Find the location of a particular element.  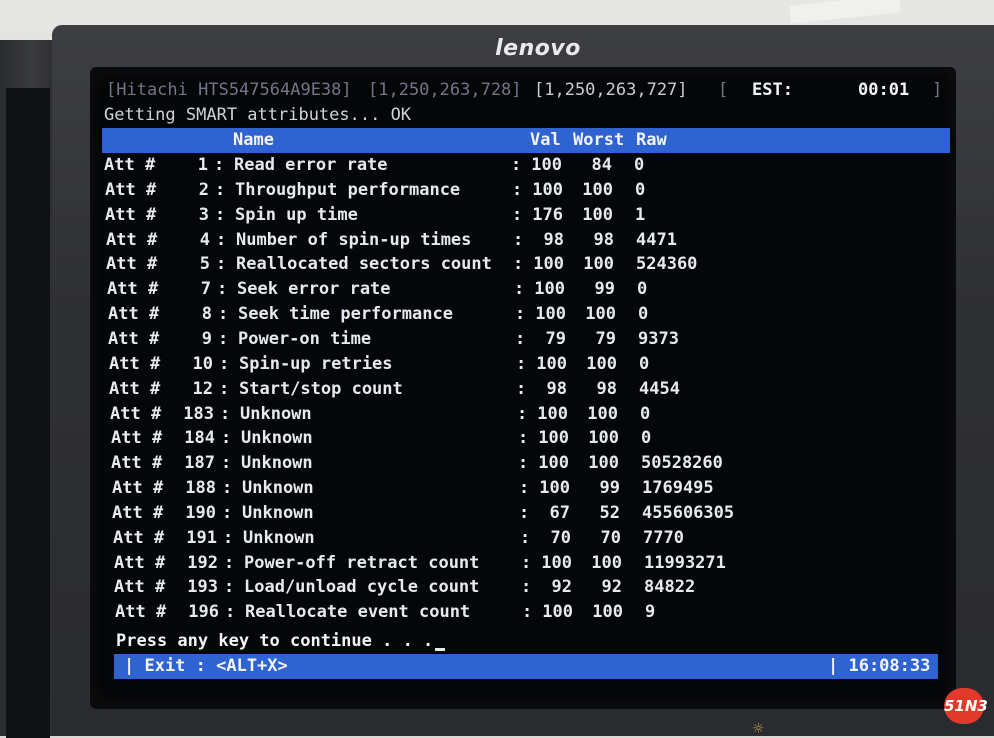

attr-val: 67 is located at coordinates (559, 513).